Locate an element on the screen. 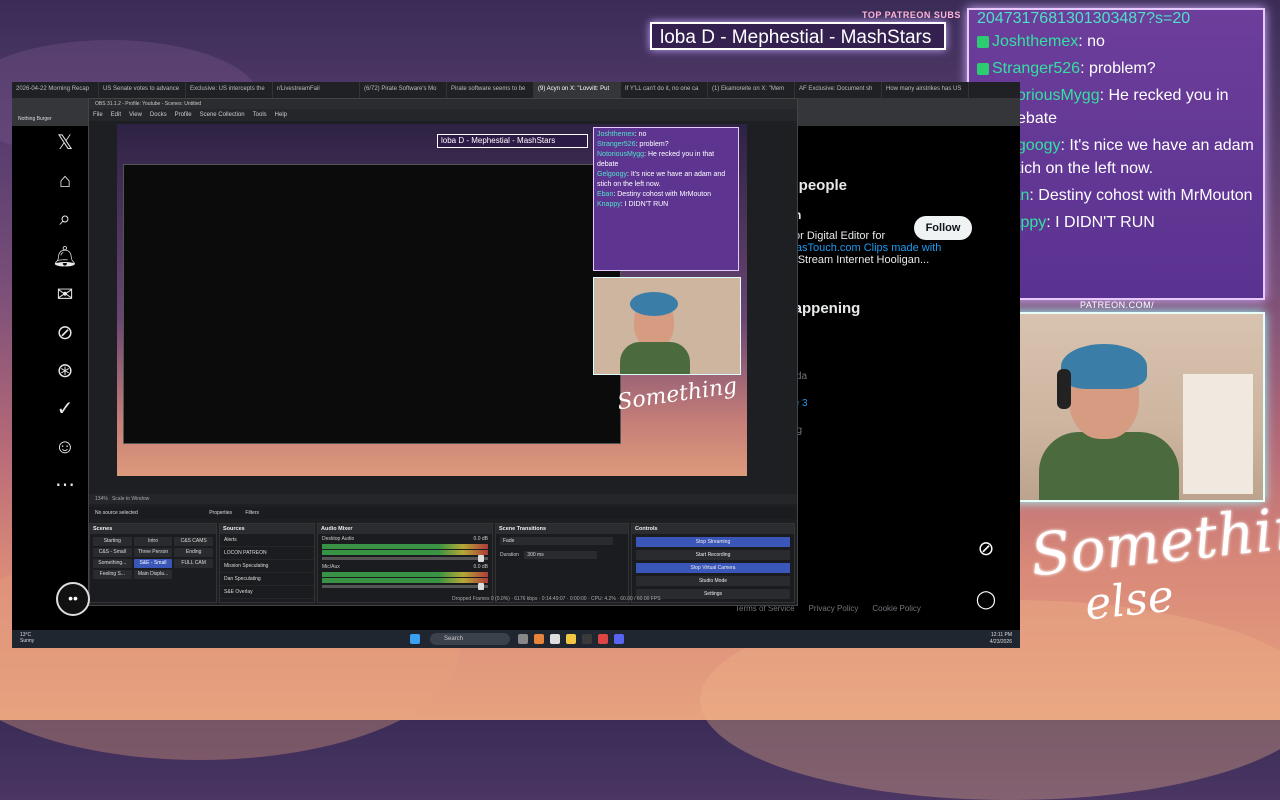 The image size is (1280, 800). taskbar-clock: 12:11 PM 4/23/2026 is located at coordinates (1001, 639).